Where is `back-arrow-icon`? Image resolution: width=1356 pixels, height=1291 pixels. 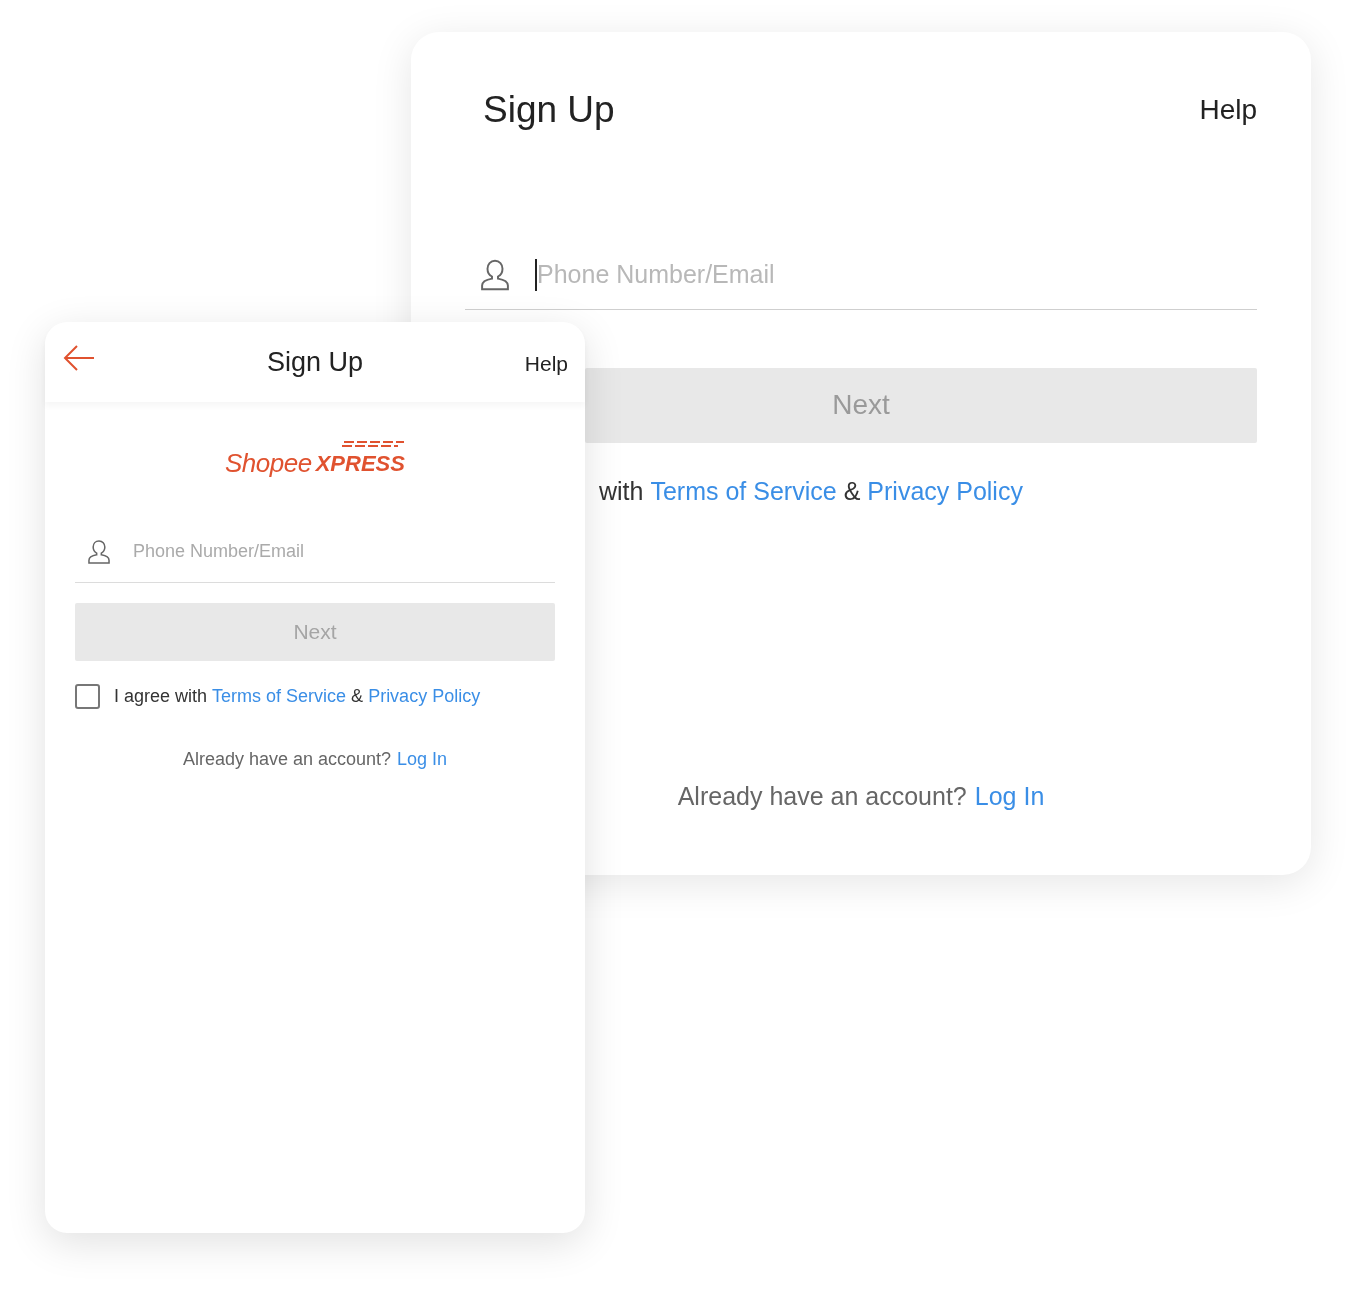 back-arrow-icon is located at coordinates (79, 358).